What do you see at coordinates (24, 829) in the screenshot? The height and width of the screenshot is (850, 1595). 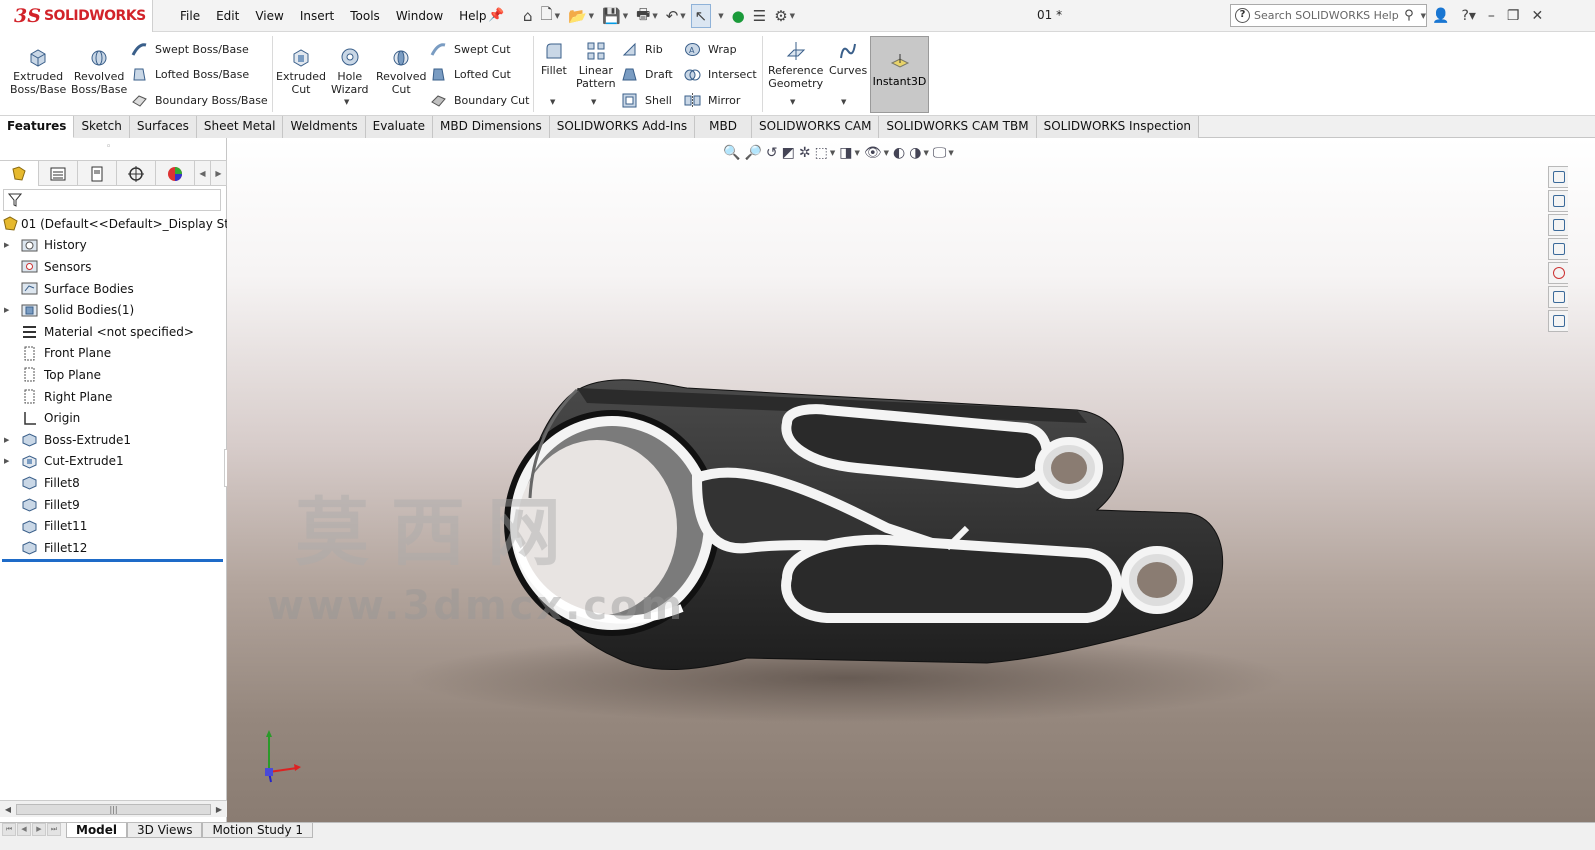 I see `prev-tab-icon: ◀` at bounding box center [24, 829].